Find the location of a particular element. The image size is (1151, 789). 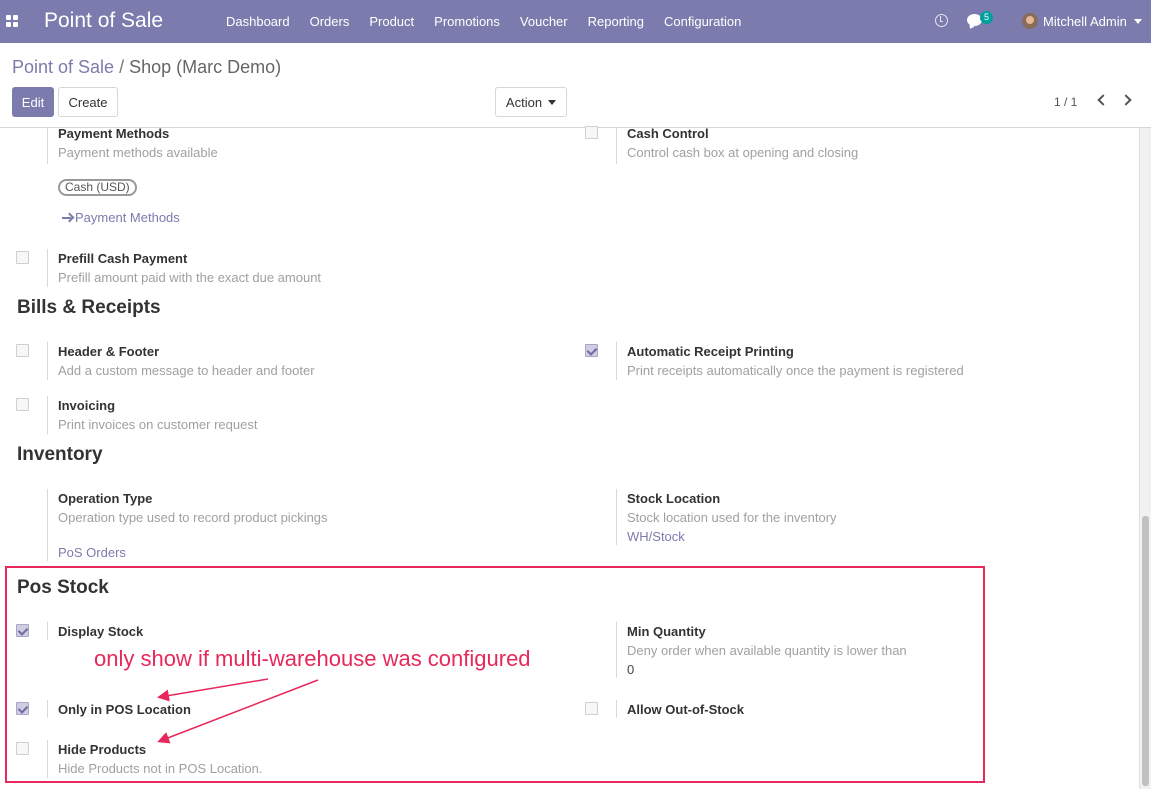

stock-location-value: WH/Stock is located at coordinates (656, 536).